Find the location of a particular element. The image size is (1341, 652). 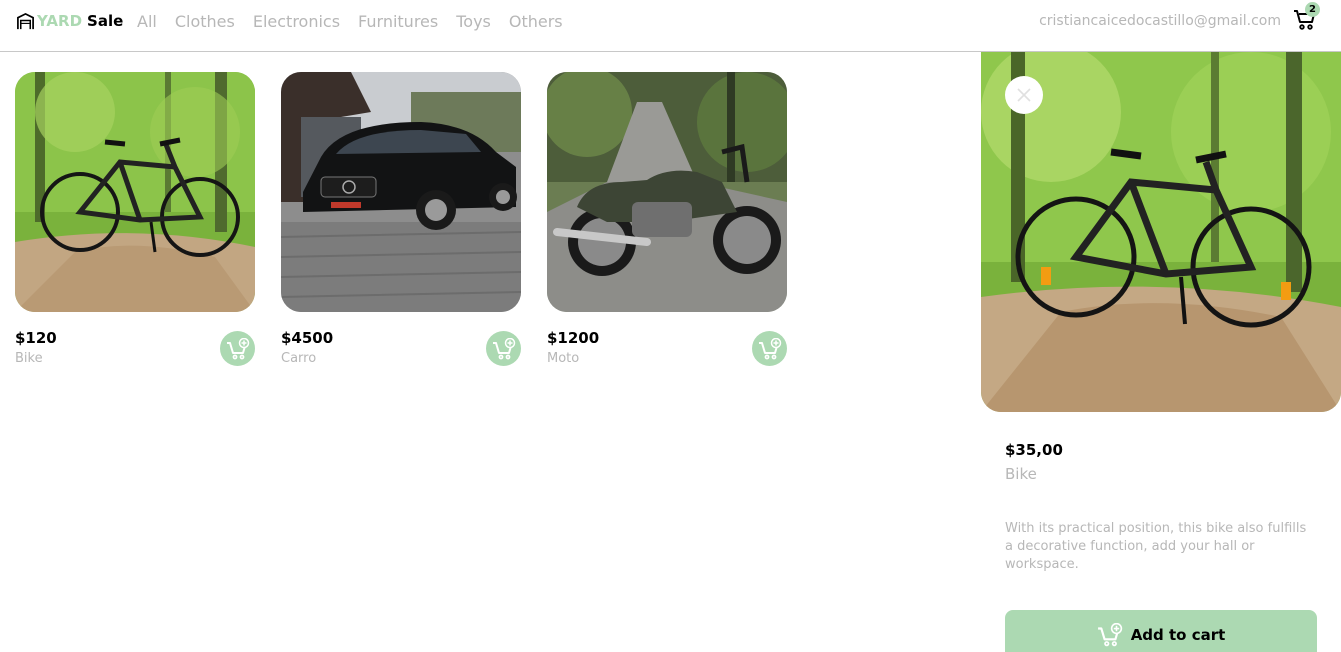

detail-name: Bike is located at coordinates (1021, 474).